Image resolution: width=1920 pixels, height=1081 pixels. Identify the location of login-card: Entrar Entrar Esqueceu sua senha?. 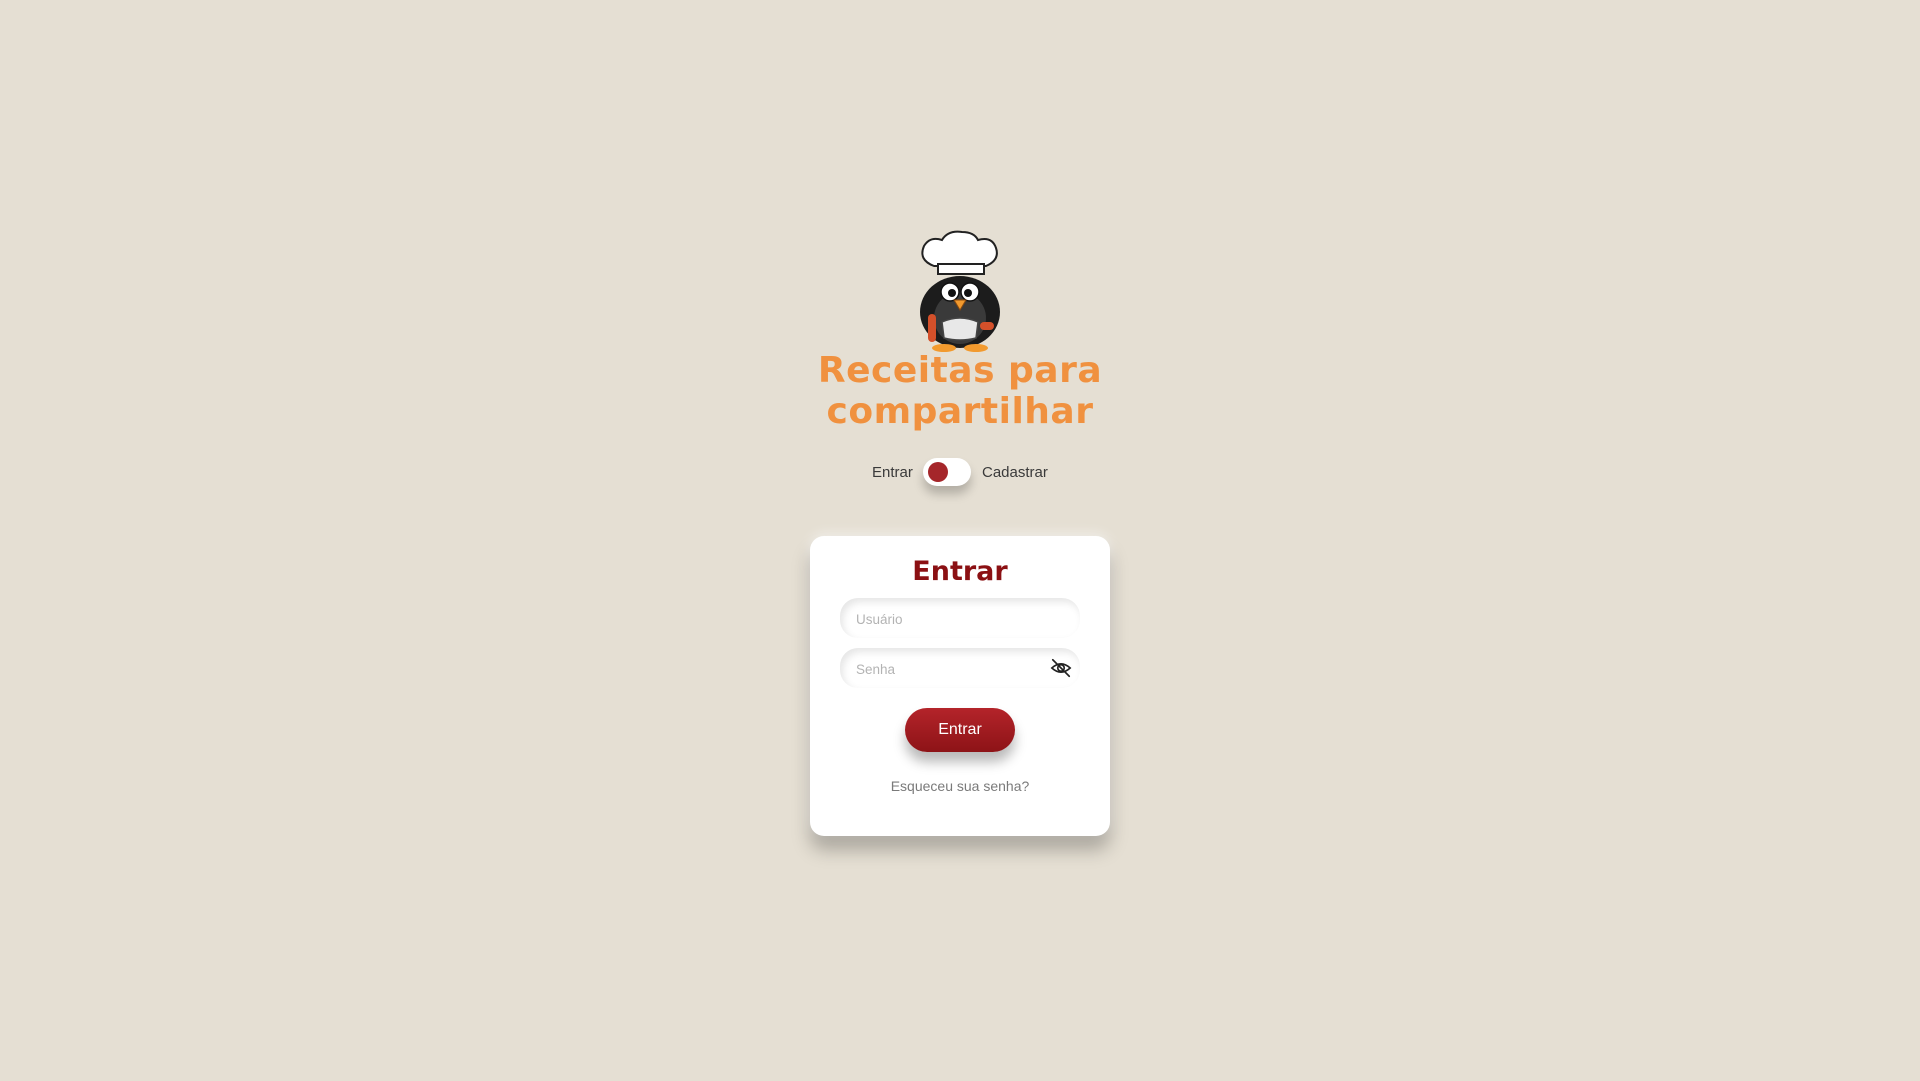
(960, 686).